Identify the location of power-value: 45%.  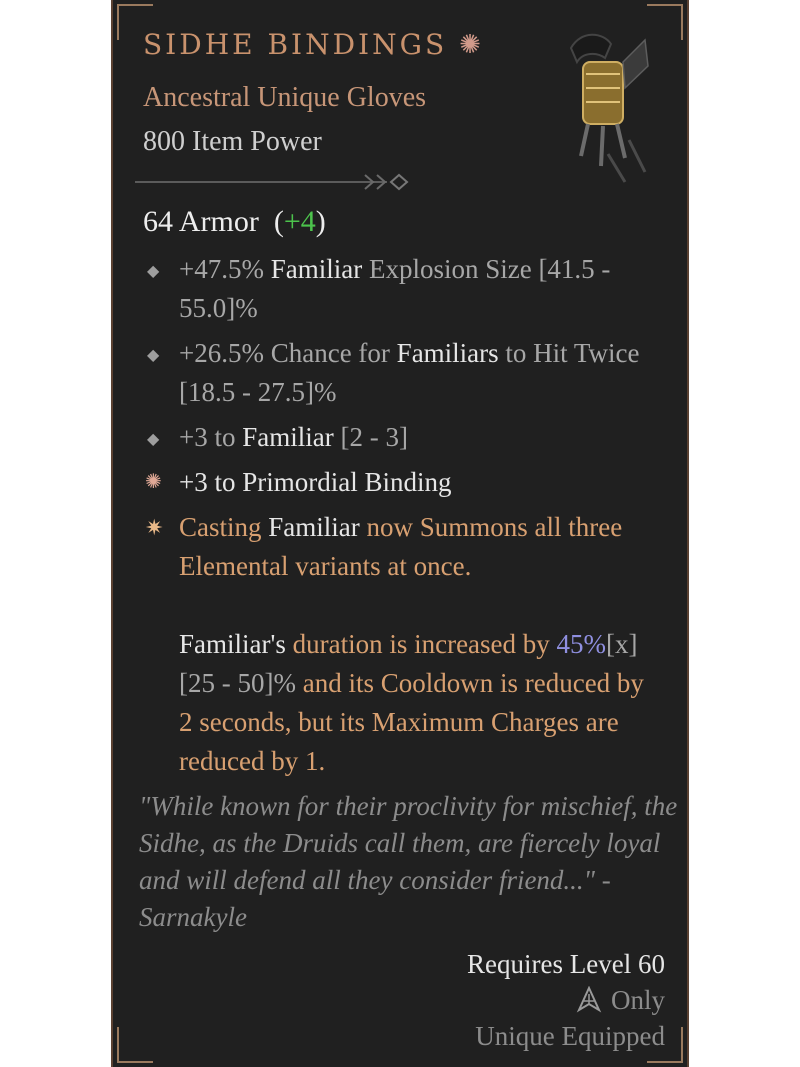
(581, 644).